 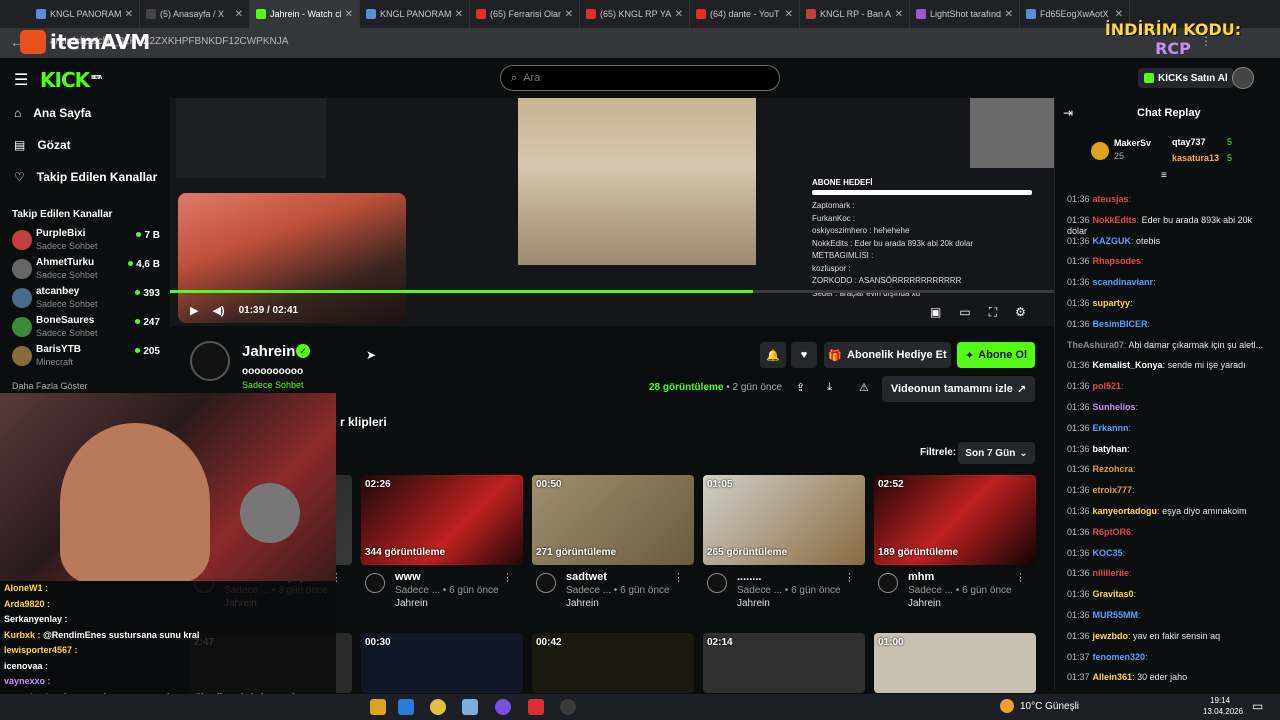 I want to click on chat-username: Rhapsodes, so click(x=1117, y=261).